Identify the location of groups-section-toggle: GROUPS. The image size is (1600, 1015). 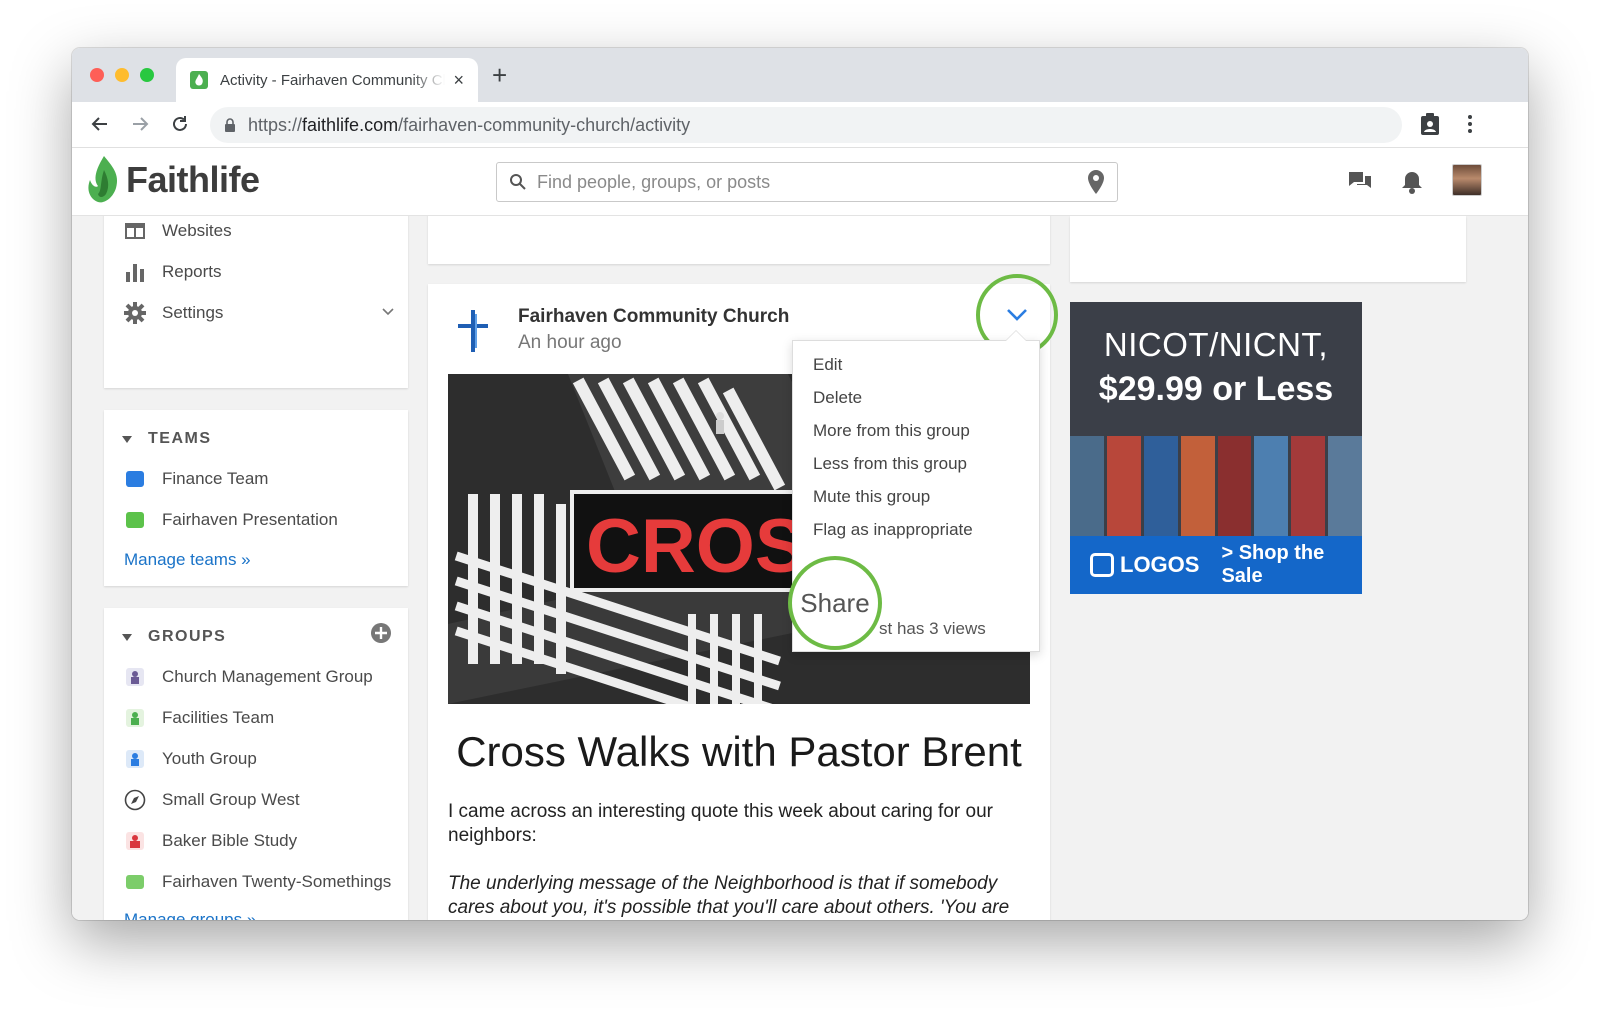
(174, 637).